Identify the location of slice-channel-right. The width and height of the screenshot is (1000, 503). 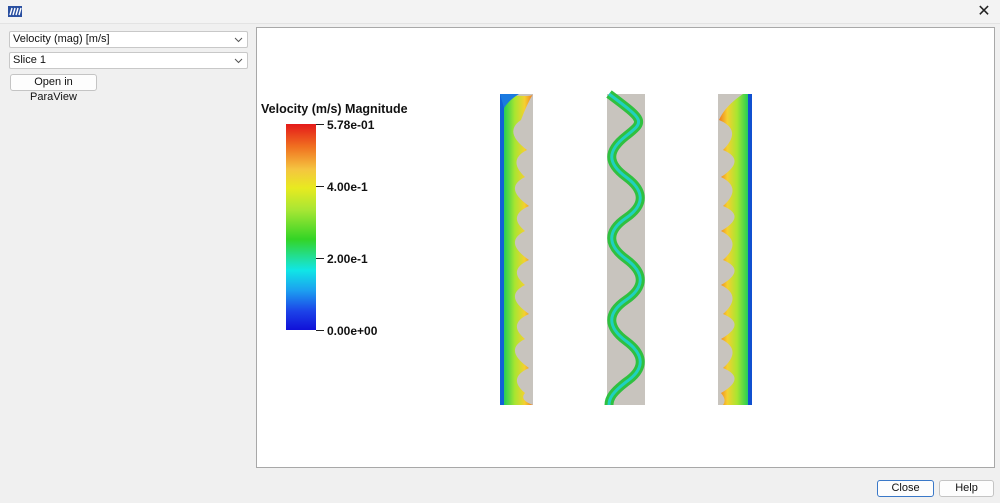
(735, 249).